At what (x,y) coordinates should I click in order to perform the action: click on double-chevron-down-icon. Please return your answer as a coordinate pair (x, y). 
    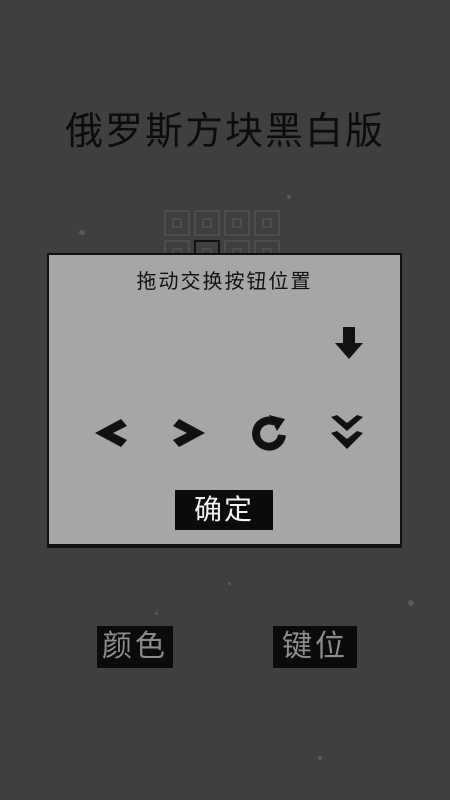
    Looking at the image, I should click on (347, 432).